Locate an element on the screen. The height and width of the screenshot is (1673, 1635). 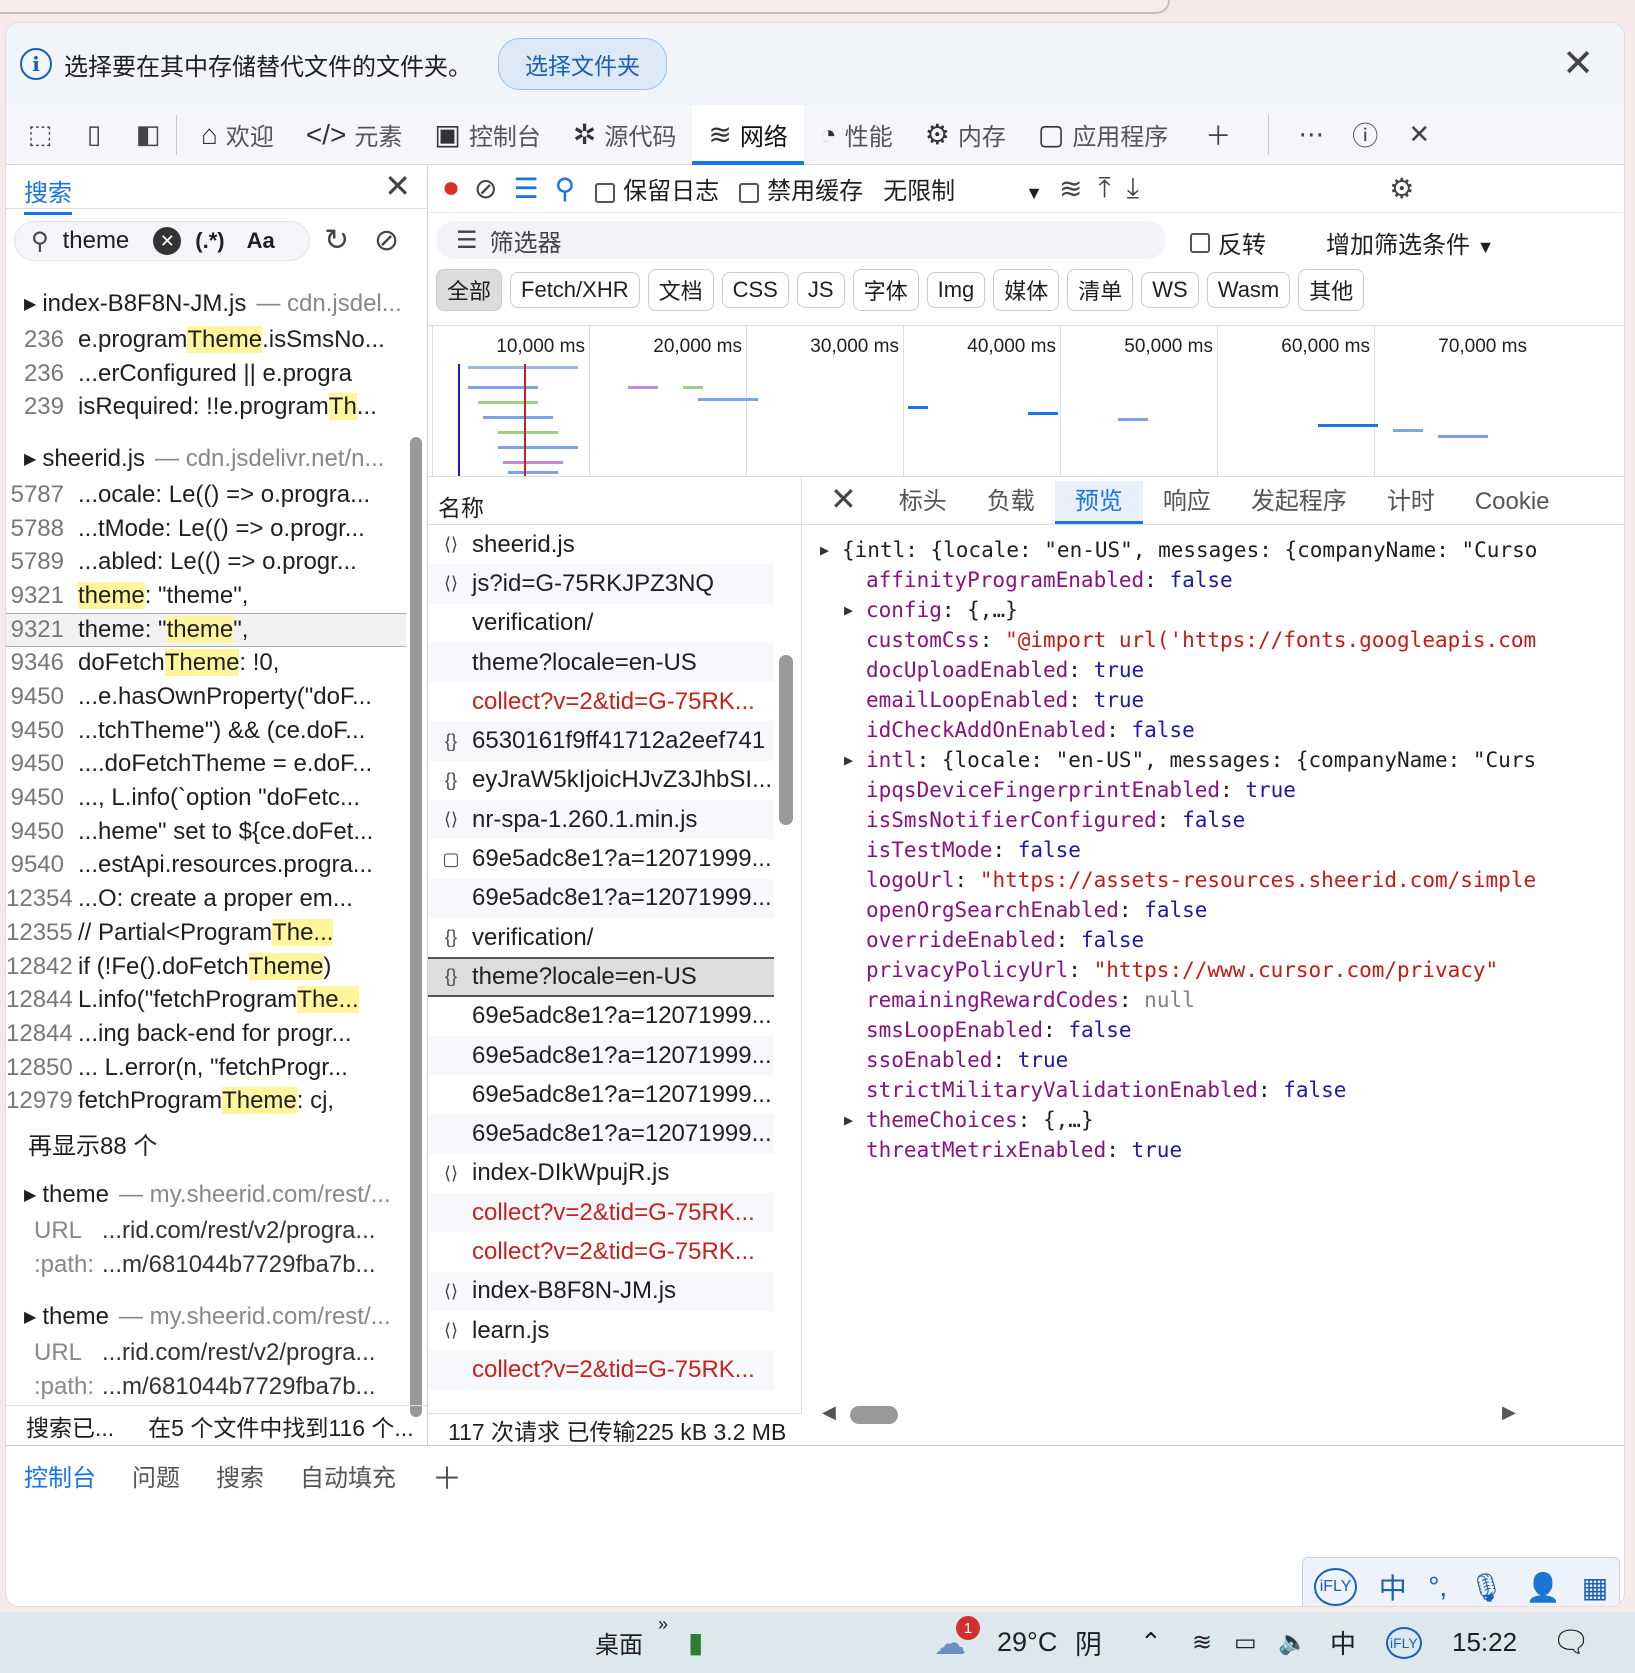
request-row: ⟨⟩ learn.js is located at coordinates (601, 1330).